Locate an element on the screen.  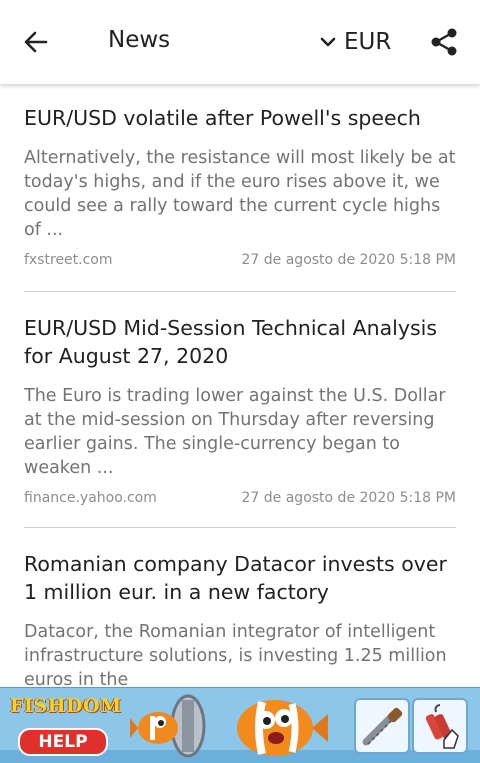
news-title: EUR/USD volatile after Powell's speech is located at coordinates (222, 118).